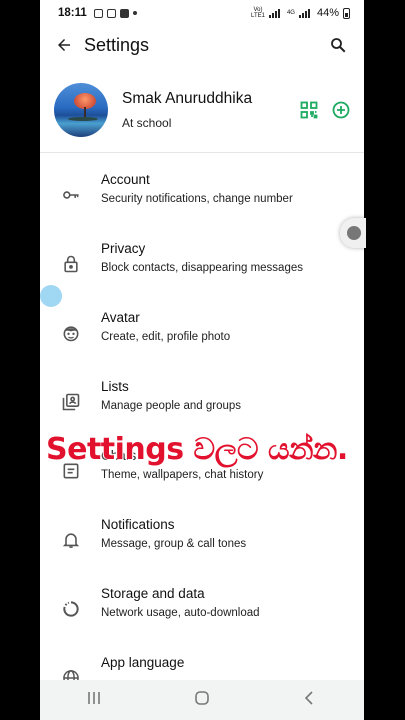  Describe the element at coordinates (180, 613) in the screenshot. I see `menu-item-subtitle: Network usage, auto-download` at that location.